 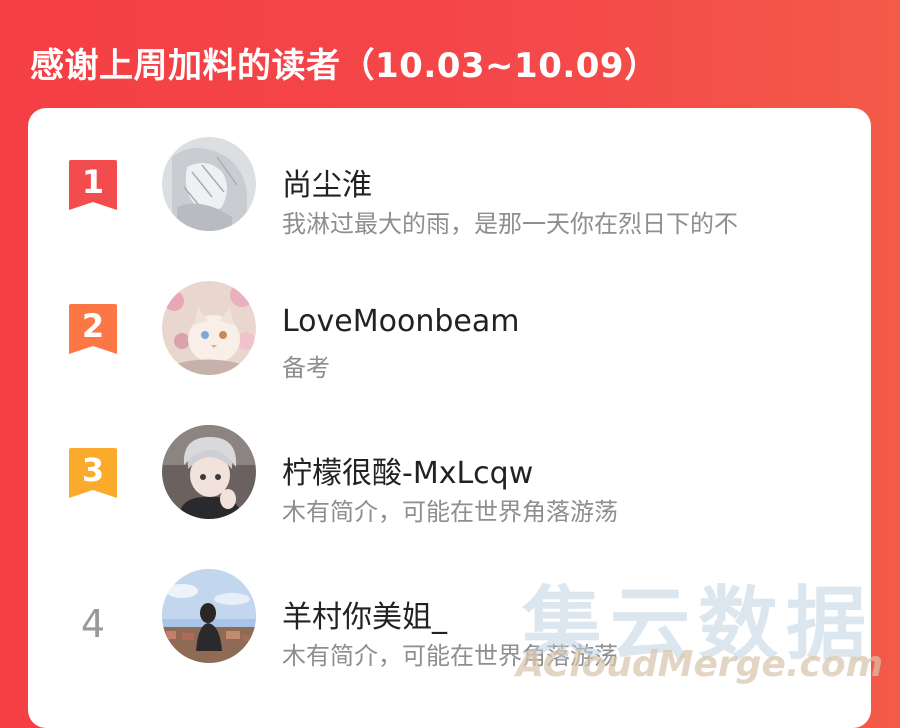 What do you see at coordinates (510, 224) in the screenshot?
I see `reader-bio: 我淋过最大的雨，是那一天你在烈日下的不` at bounding box center [510, 224].